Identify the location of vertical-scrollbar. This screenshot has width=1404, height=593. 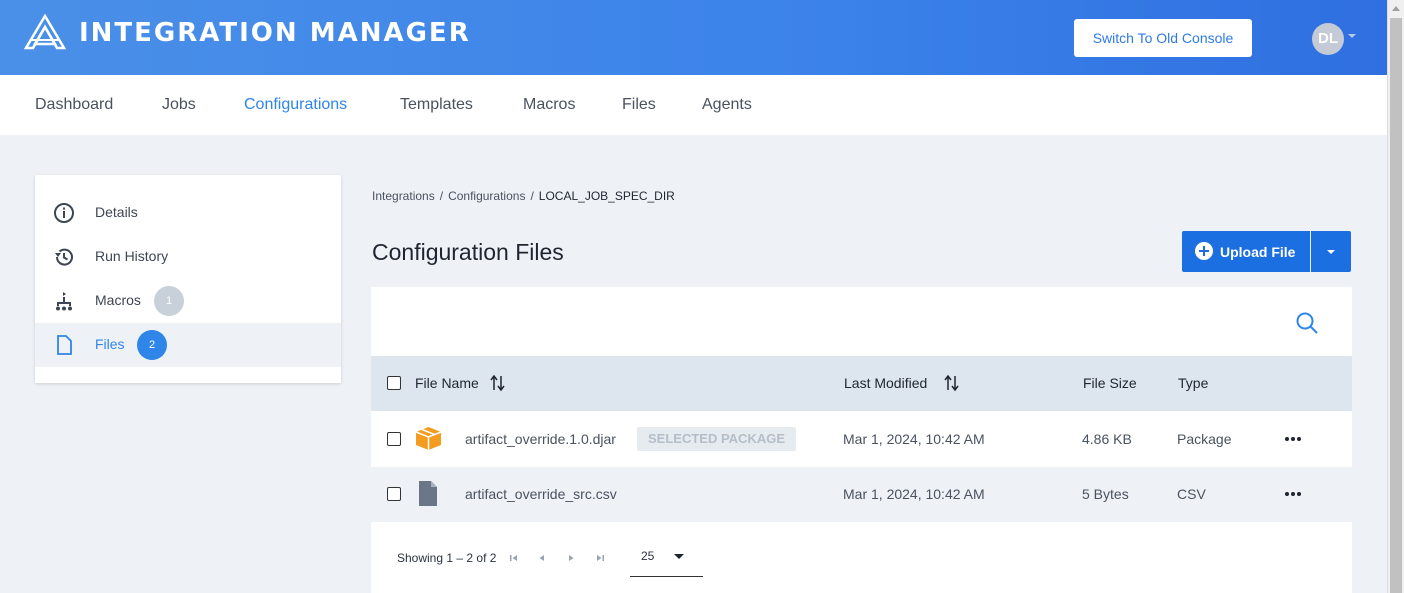
(1395, 296).